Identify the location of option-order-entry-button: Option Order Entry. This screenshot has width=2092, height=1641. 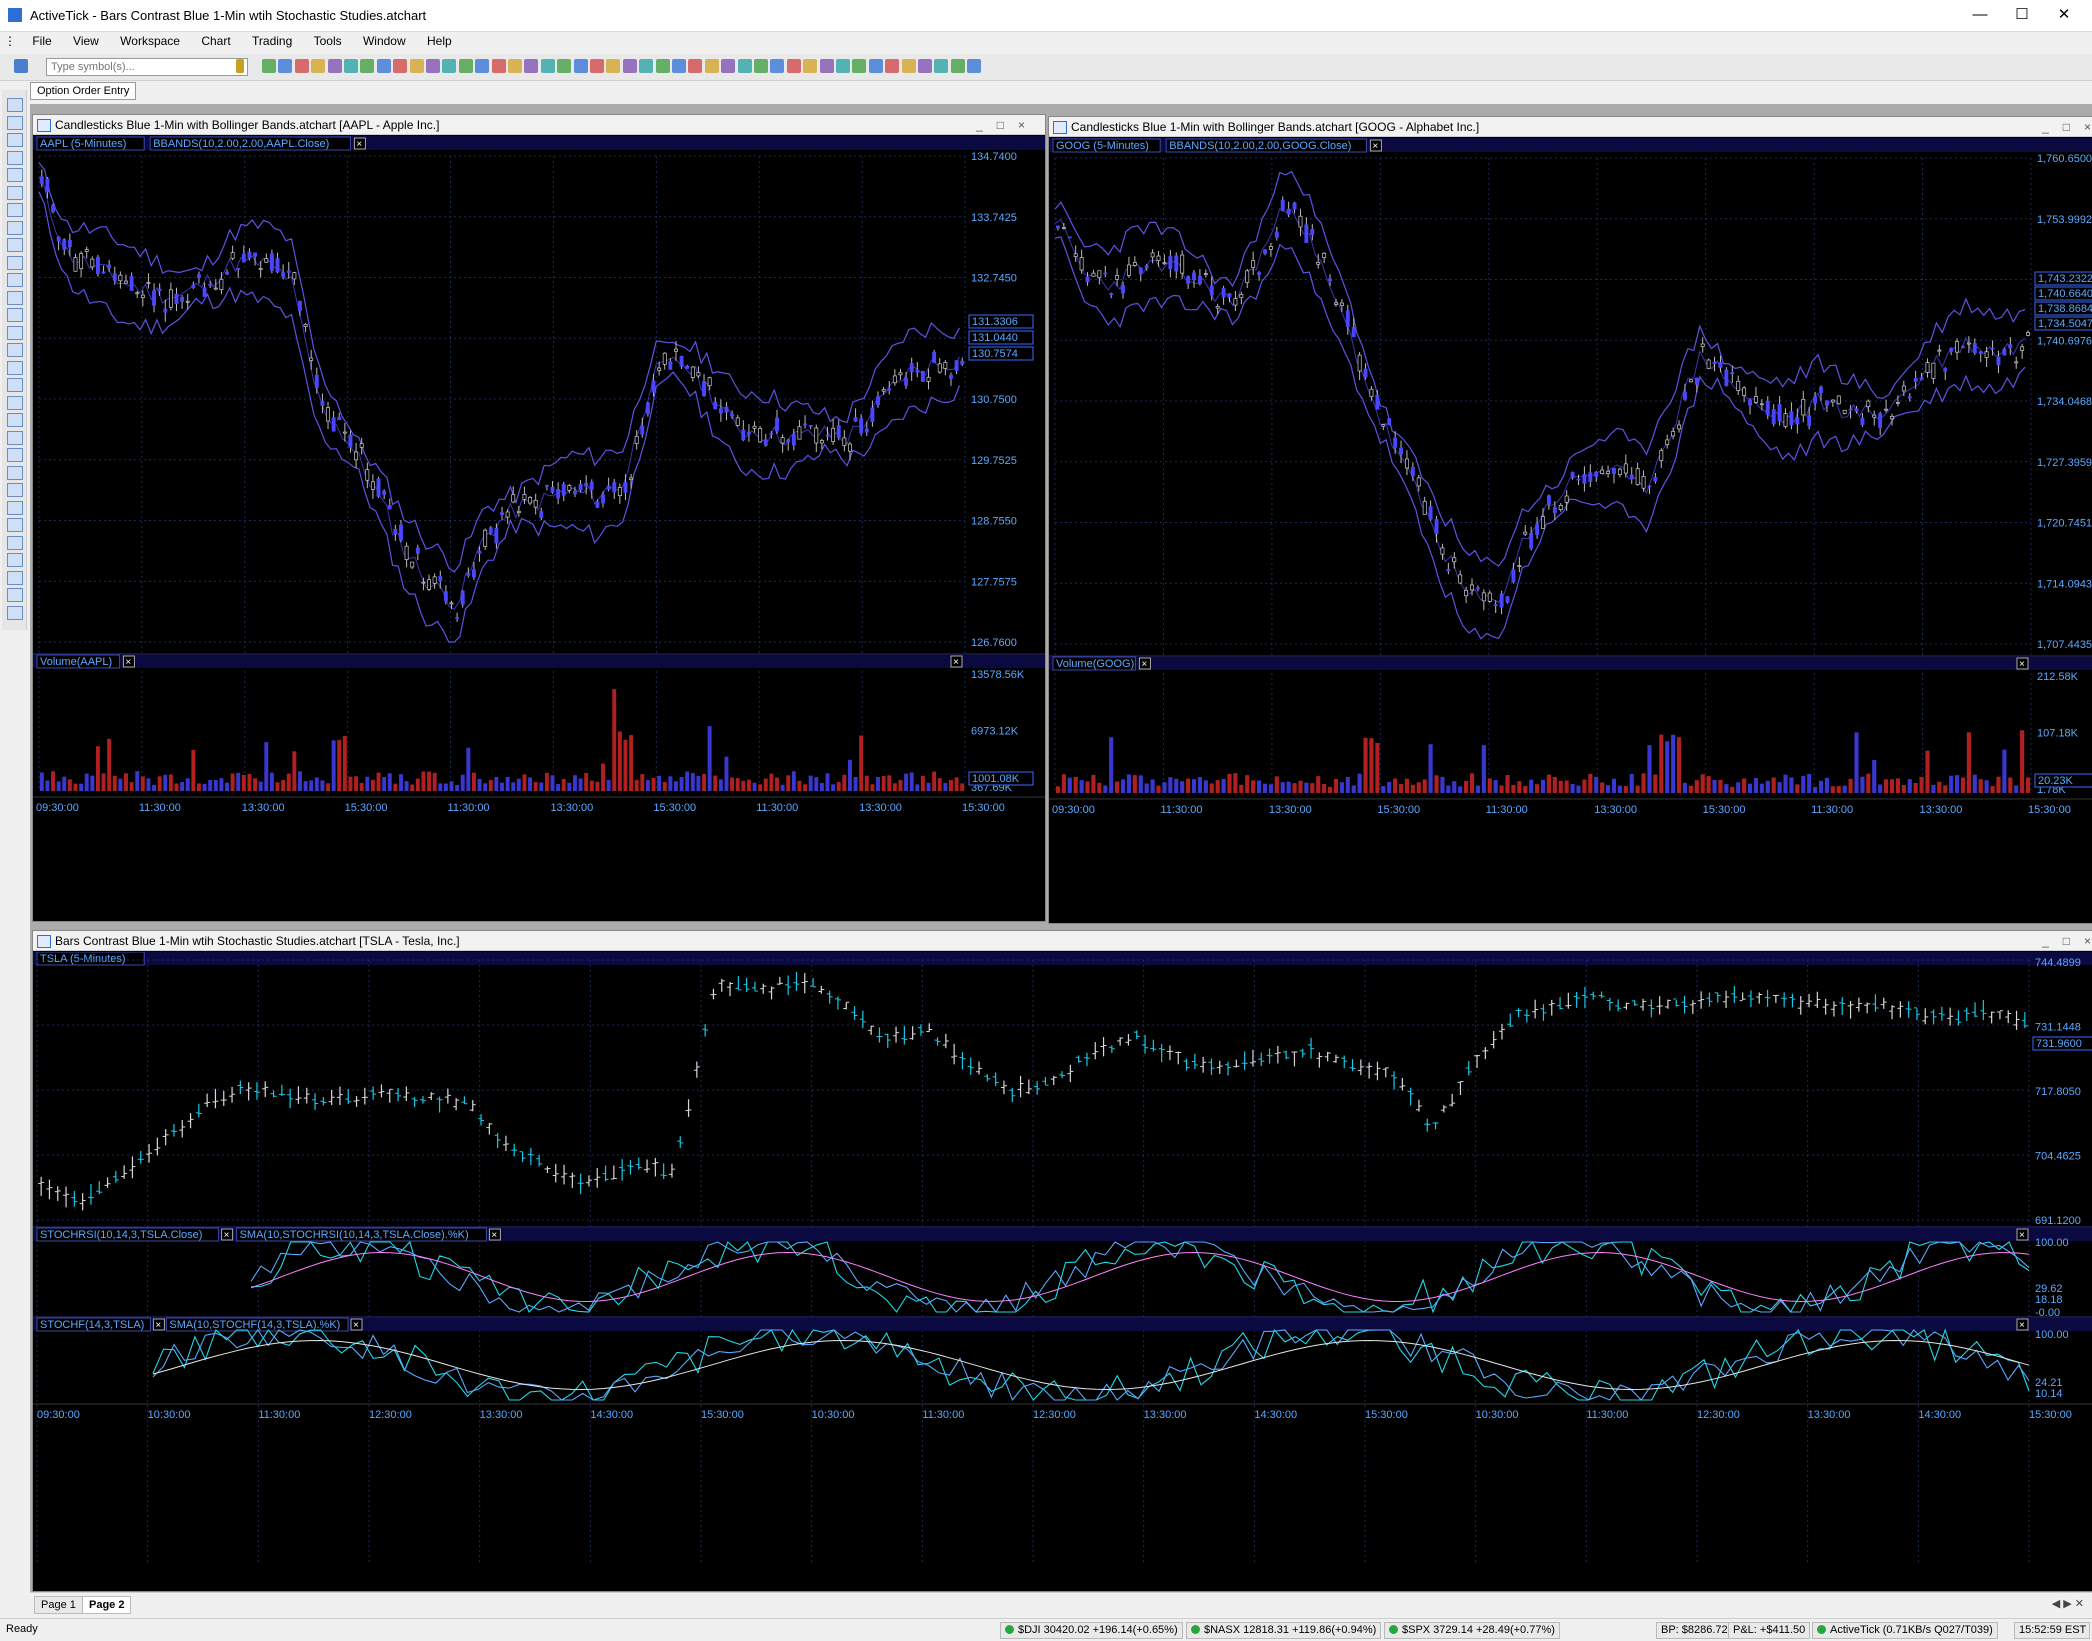
(83, 91).